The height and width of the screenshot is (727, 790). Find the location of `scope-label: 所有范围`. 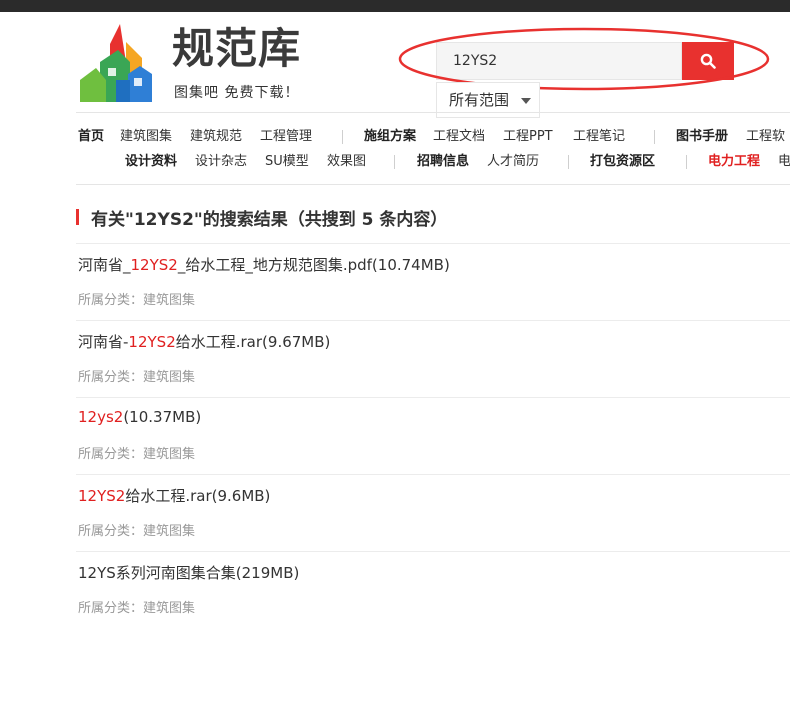

scope-label: 所有范围 is located at coordinates (479, 100).